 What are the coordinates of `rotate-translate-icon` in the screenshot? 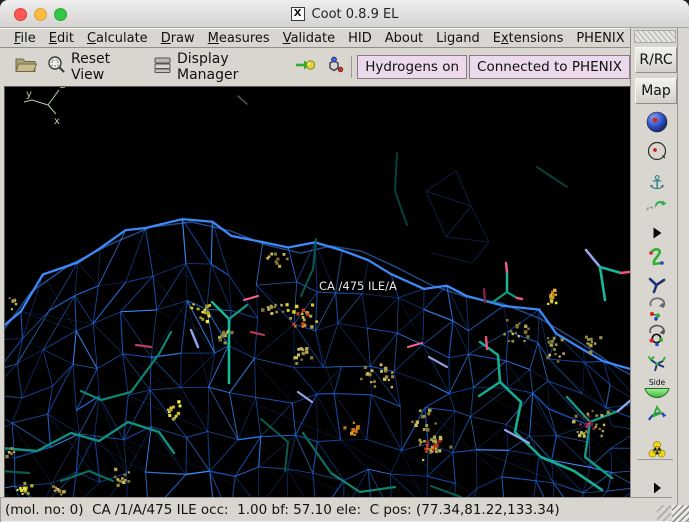 It's located at (657, 310).